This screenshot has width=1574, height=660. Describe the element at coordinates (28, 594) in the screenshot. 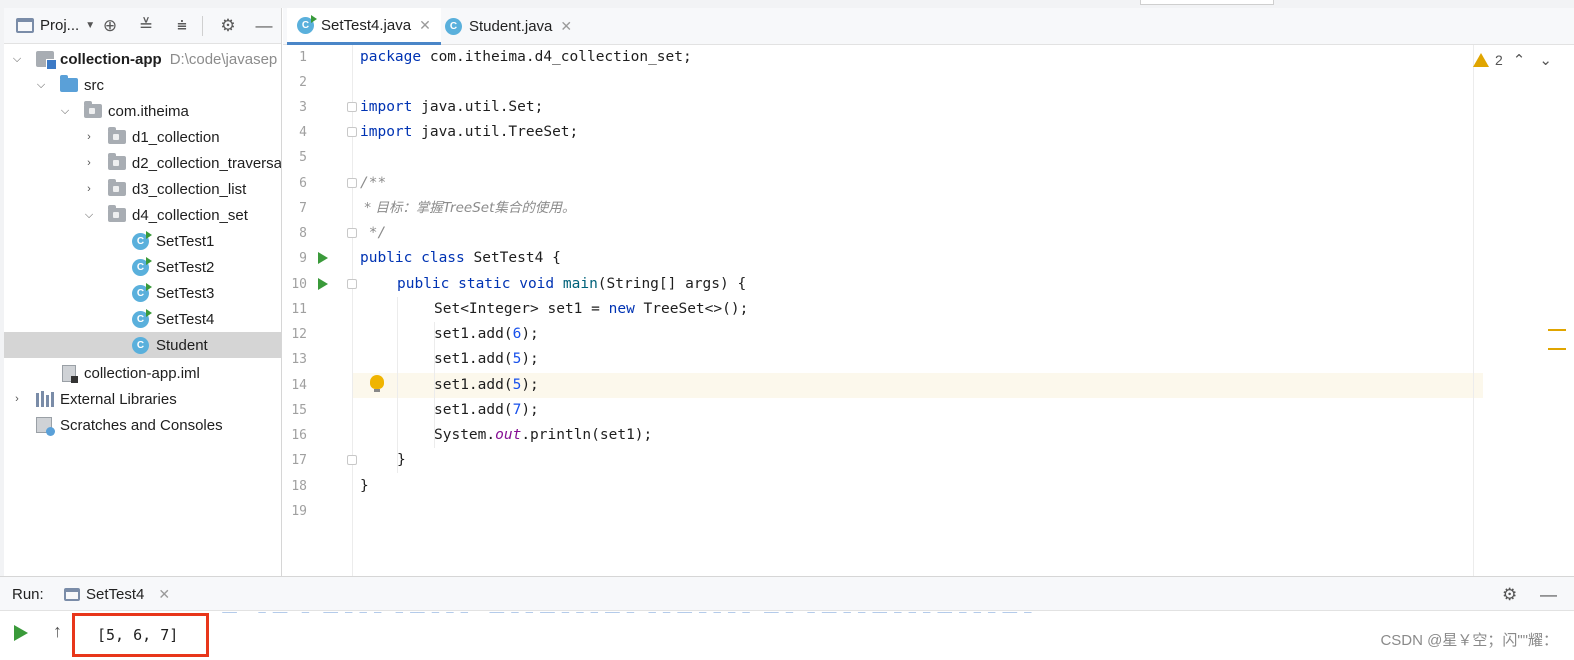

I see `run-label: Run:` at that location.